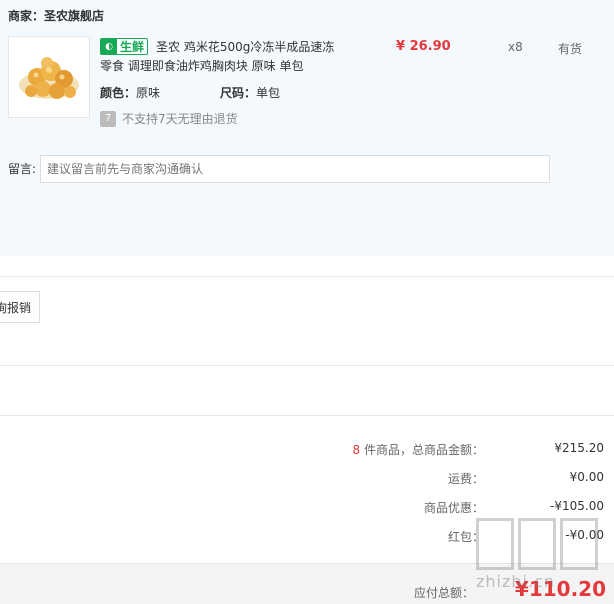 This screenshot has width=614, height=604. I want to click on shipping-value: ¥0.00, so click(586, 477).